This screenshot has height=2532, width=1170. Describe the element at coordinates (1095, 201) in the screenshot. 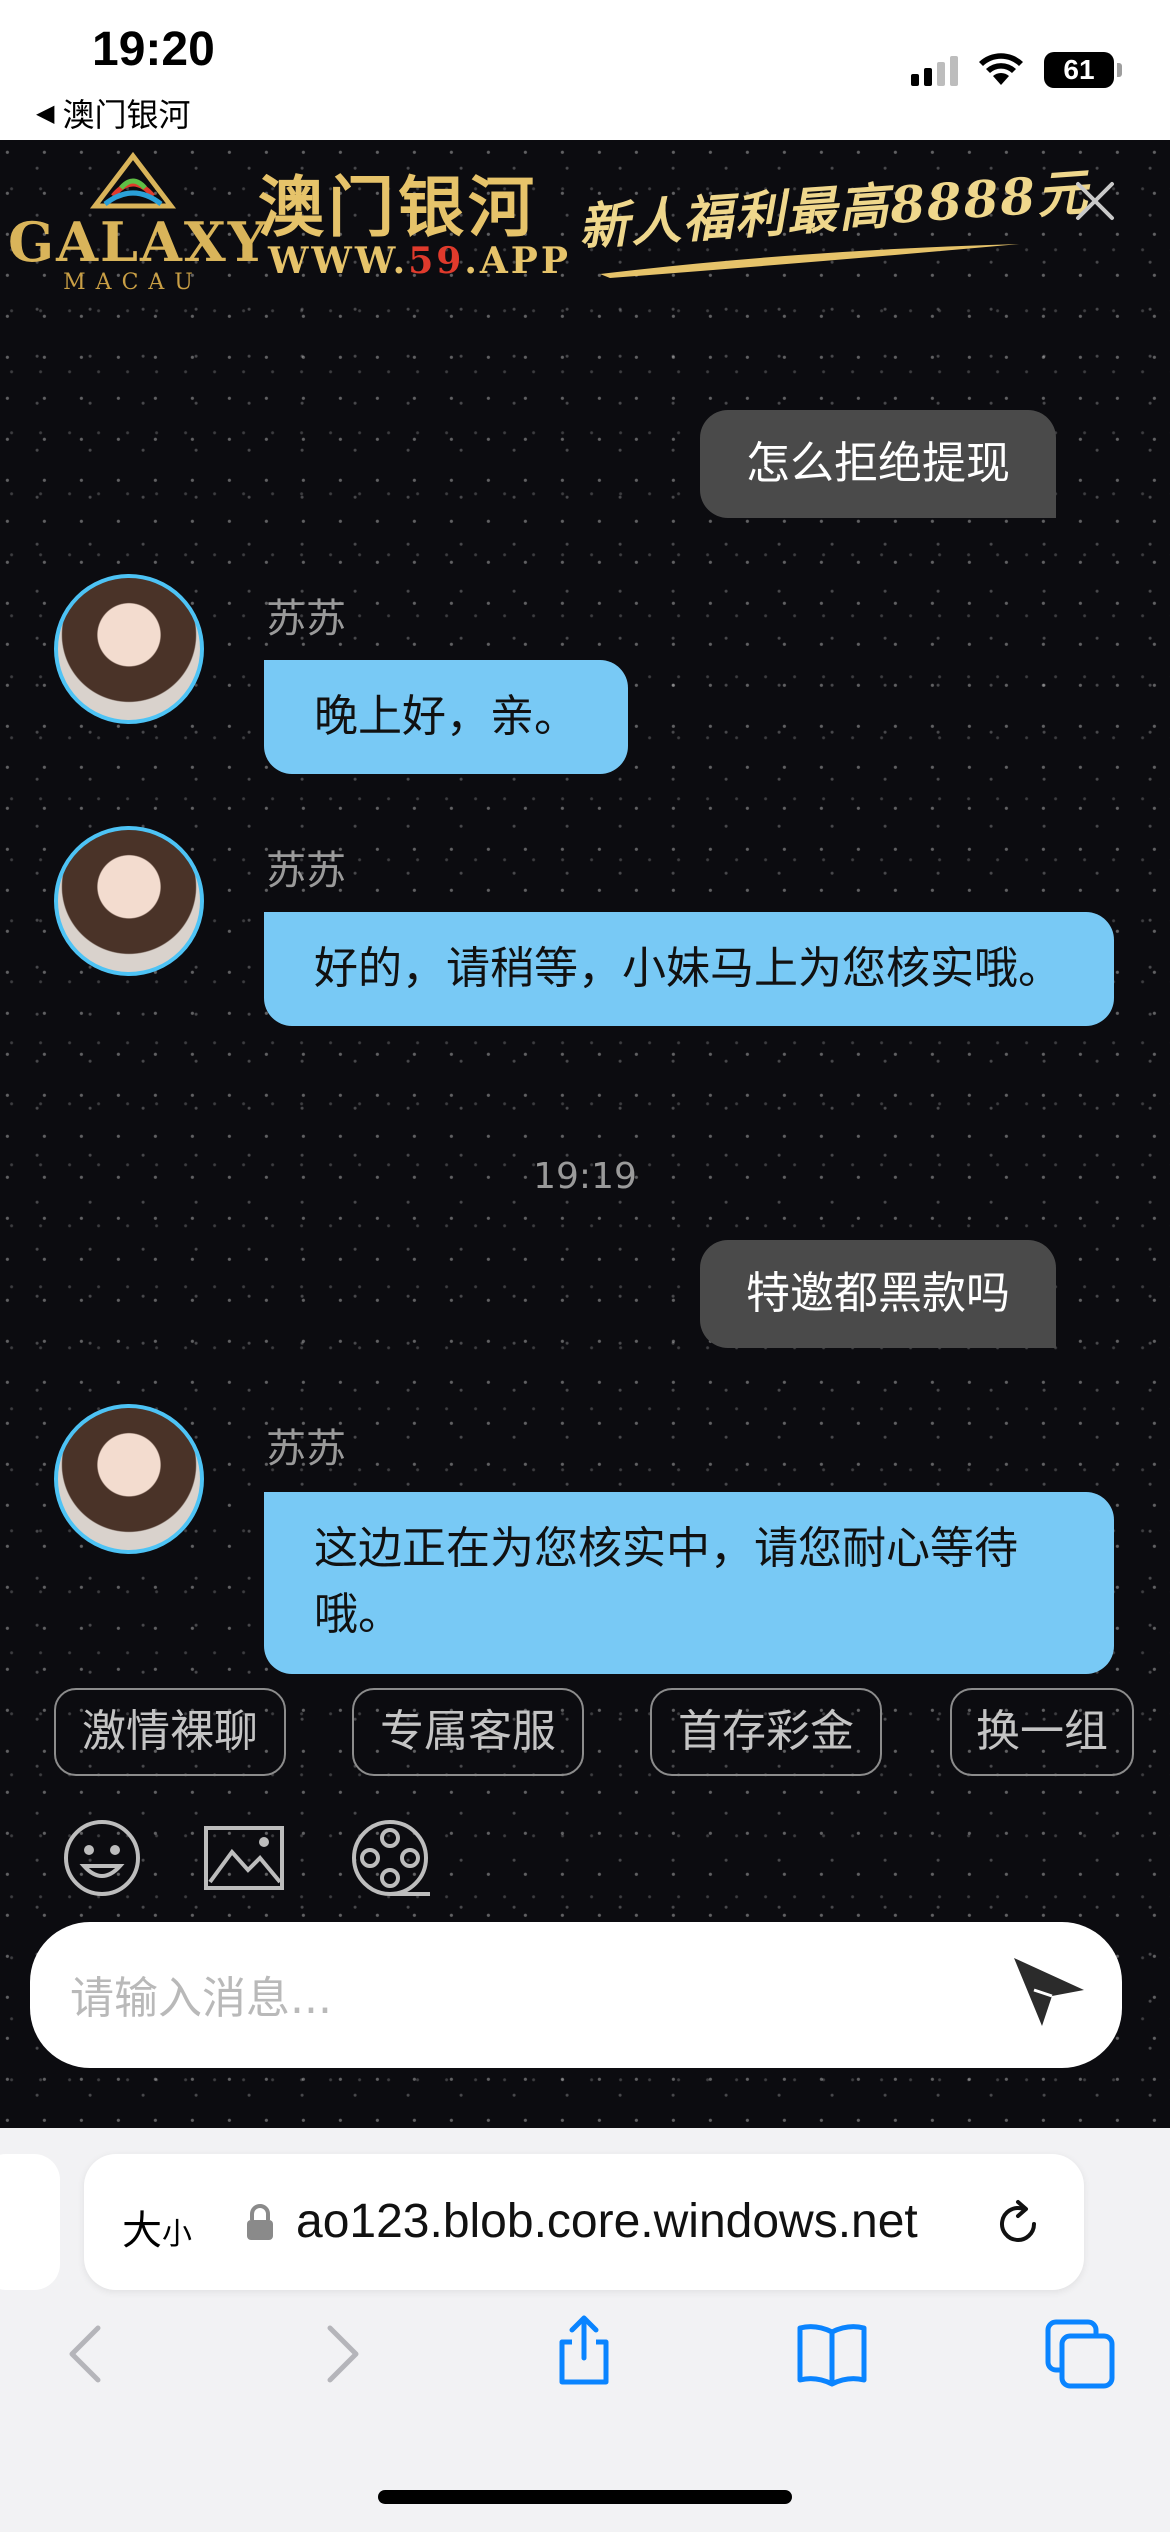

I see `close-banner-button` at that location.